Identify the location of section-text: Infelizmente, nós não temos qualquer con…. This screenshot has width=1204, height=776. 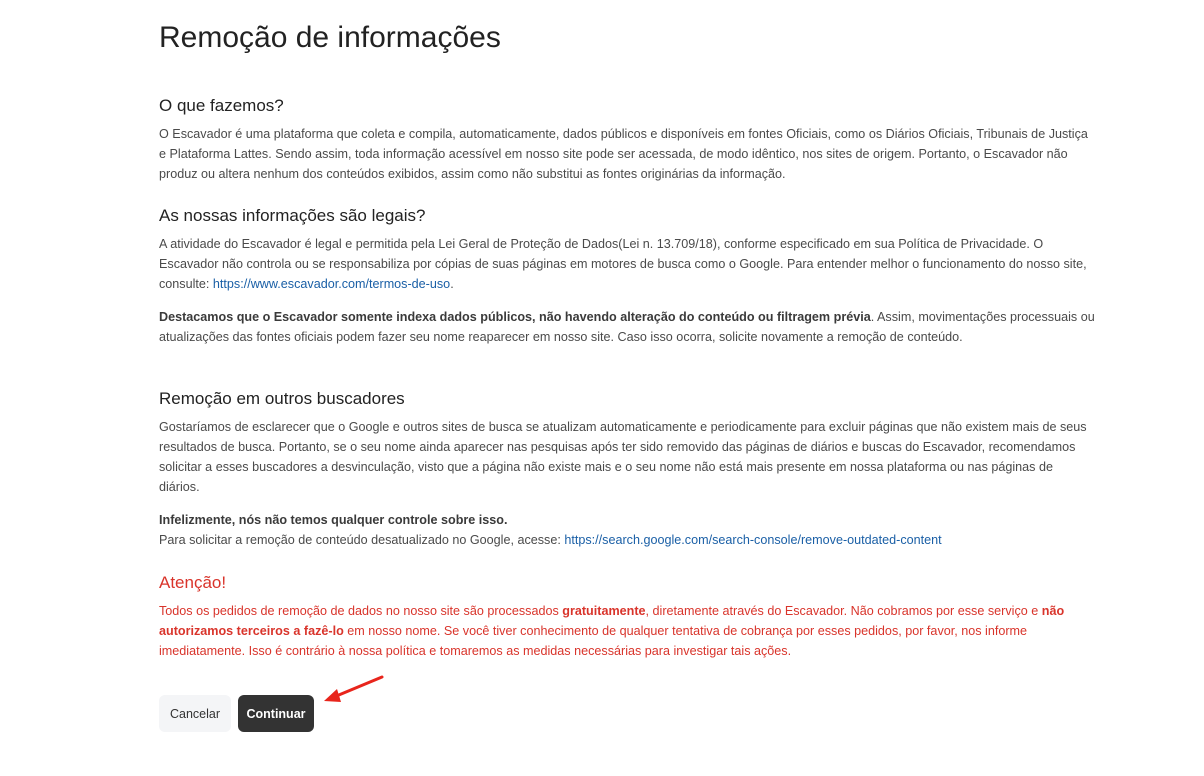
(627, 530).